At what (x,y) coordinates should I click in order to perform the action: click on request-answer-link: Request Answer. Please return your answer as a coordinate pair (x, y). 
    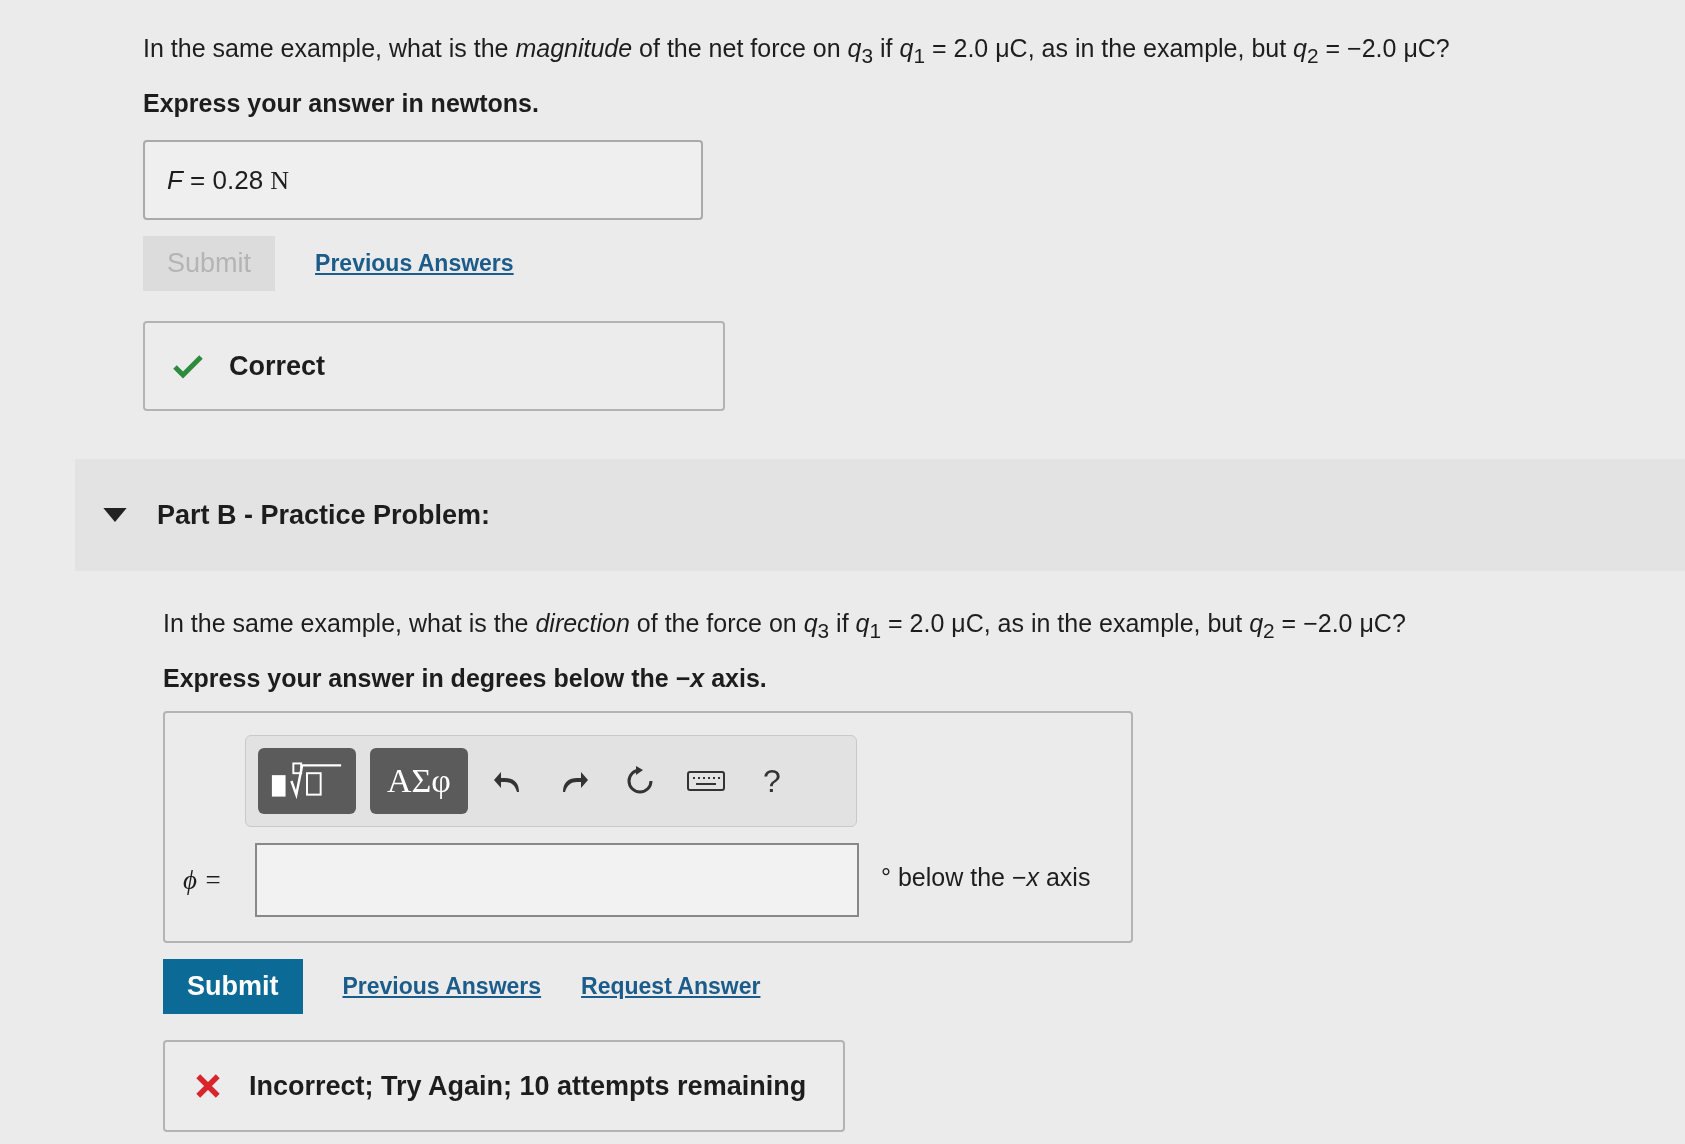
    Looking at the image, I should click on (671, 987).